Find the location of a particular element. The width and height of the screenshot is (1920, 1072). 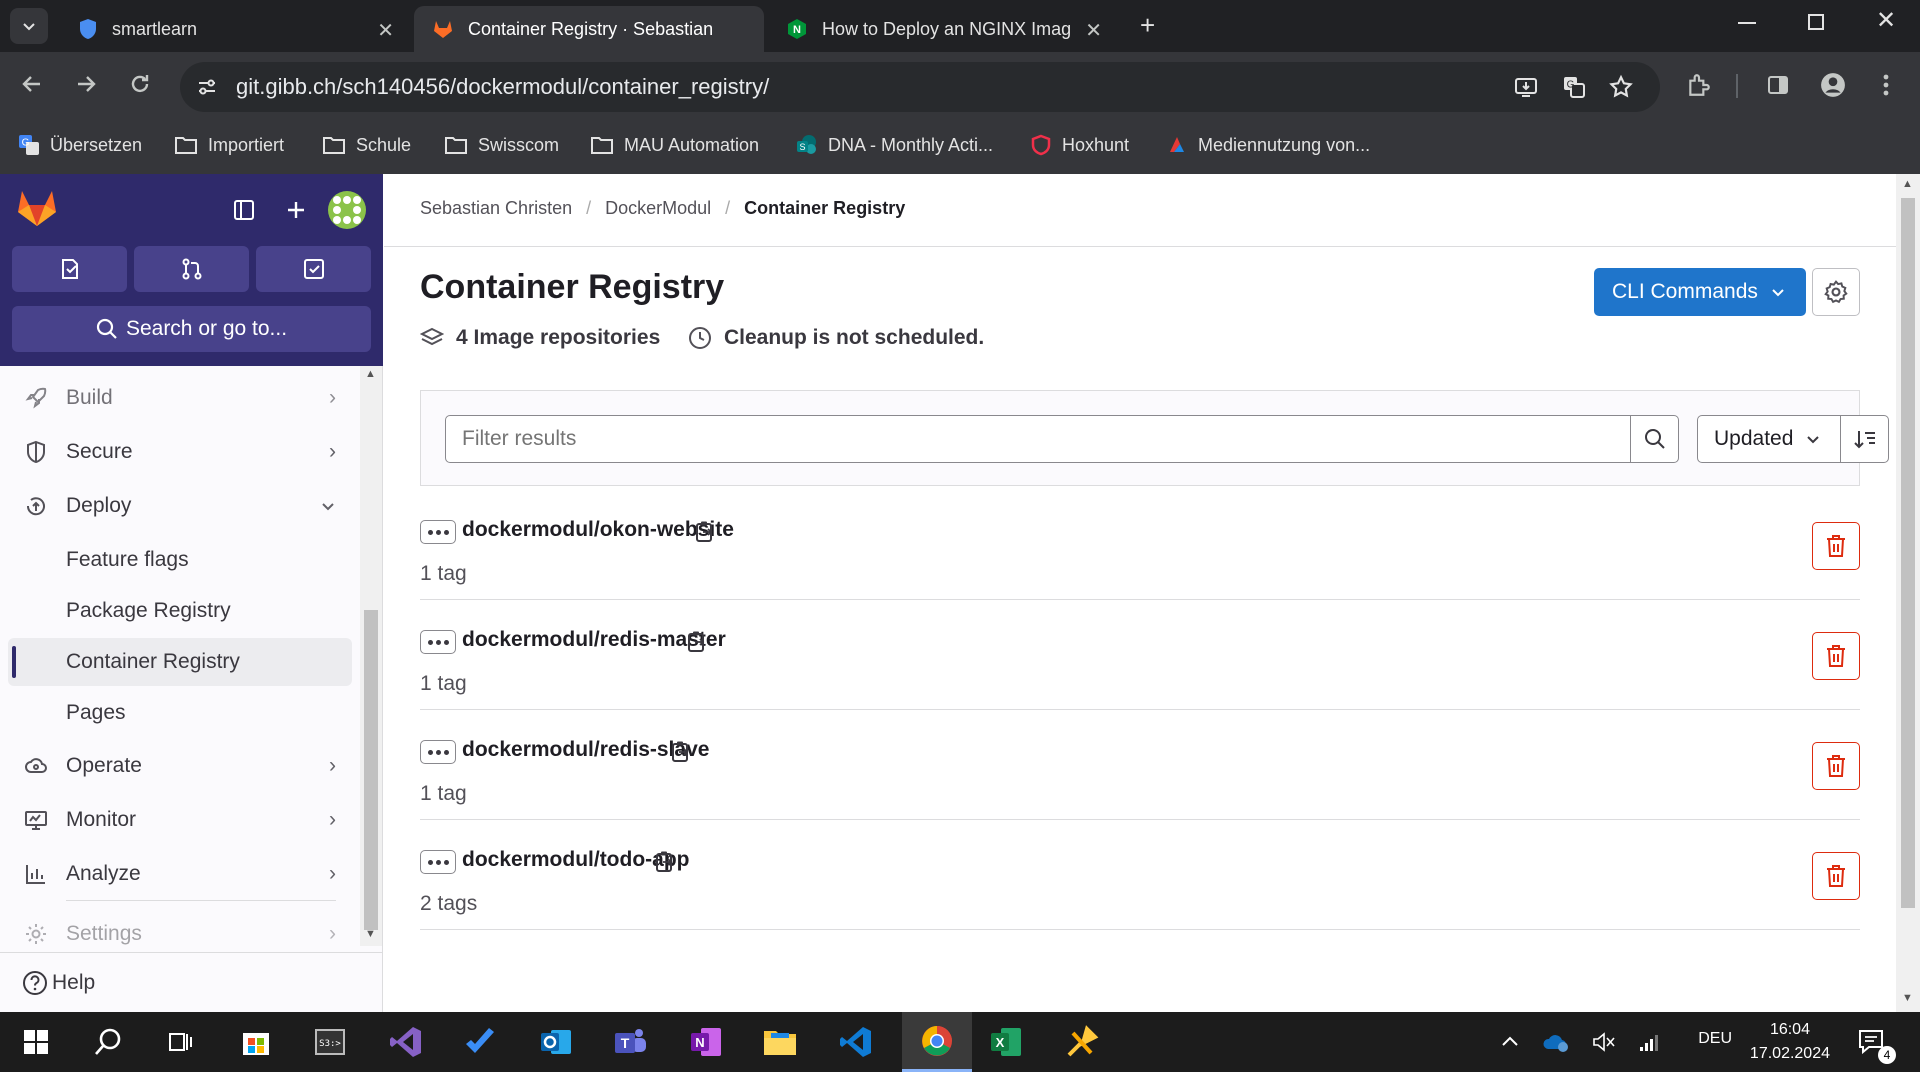

star-icon is located at coordinates (1621, 87).